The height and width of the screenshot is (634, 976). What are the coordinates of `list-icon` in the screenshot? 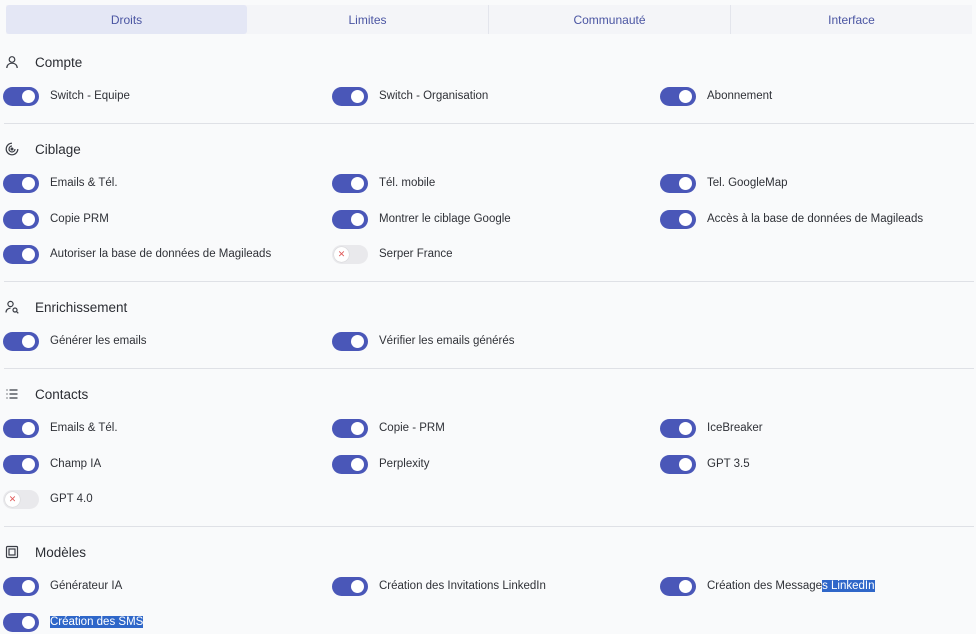 It's located at (12, 394).